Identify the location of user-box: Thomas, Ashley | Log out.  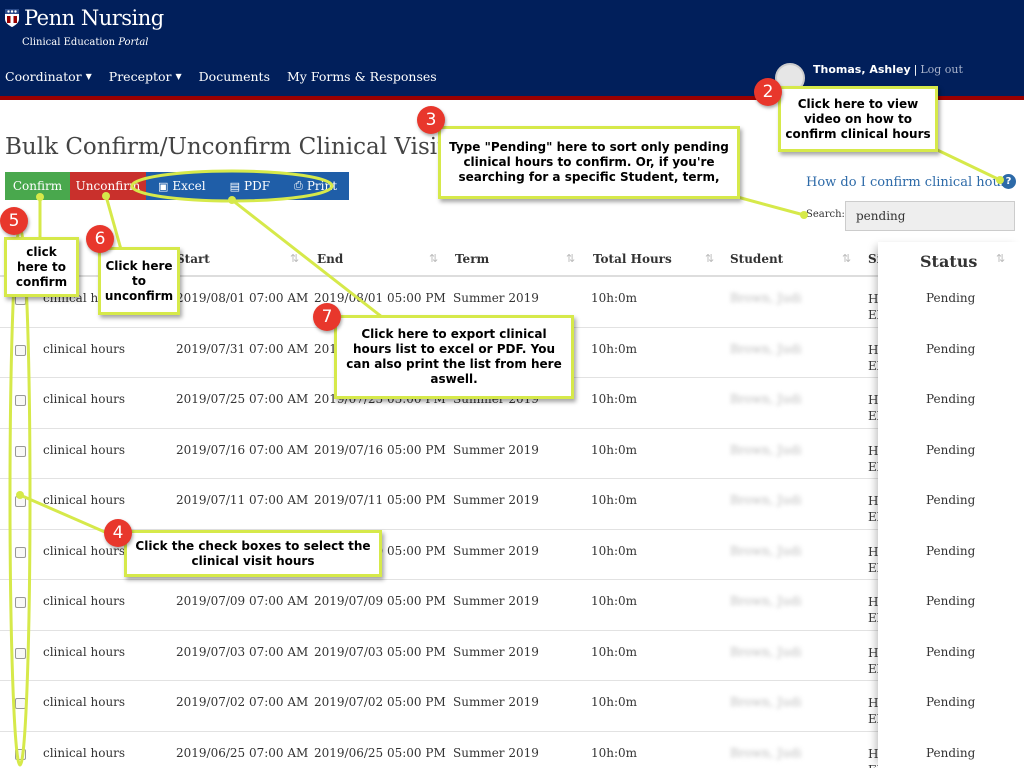
(888, 69).